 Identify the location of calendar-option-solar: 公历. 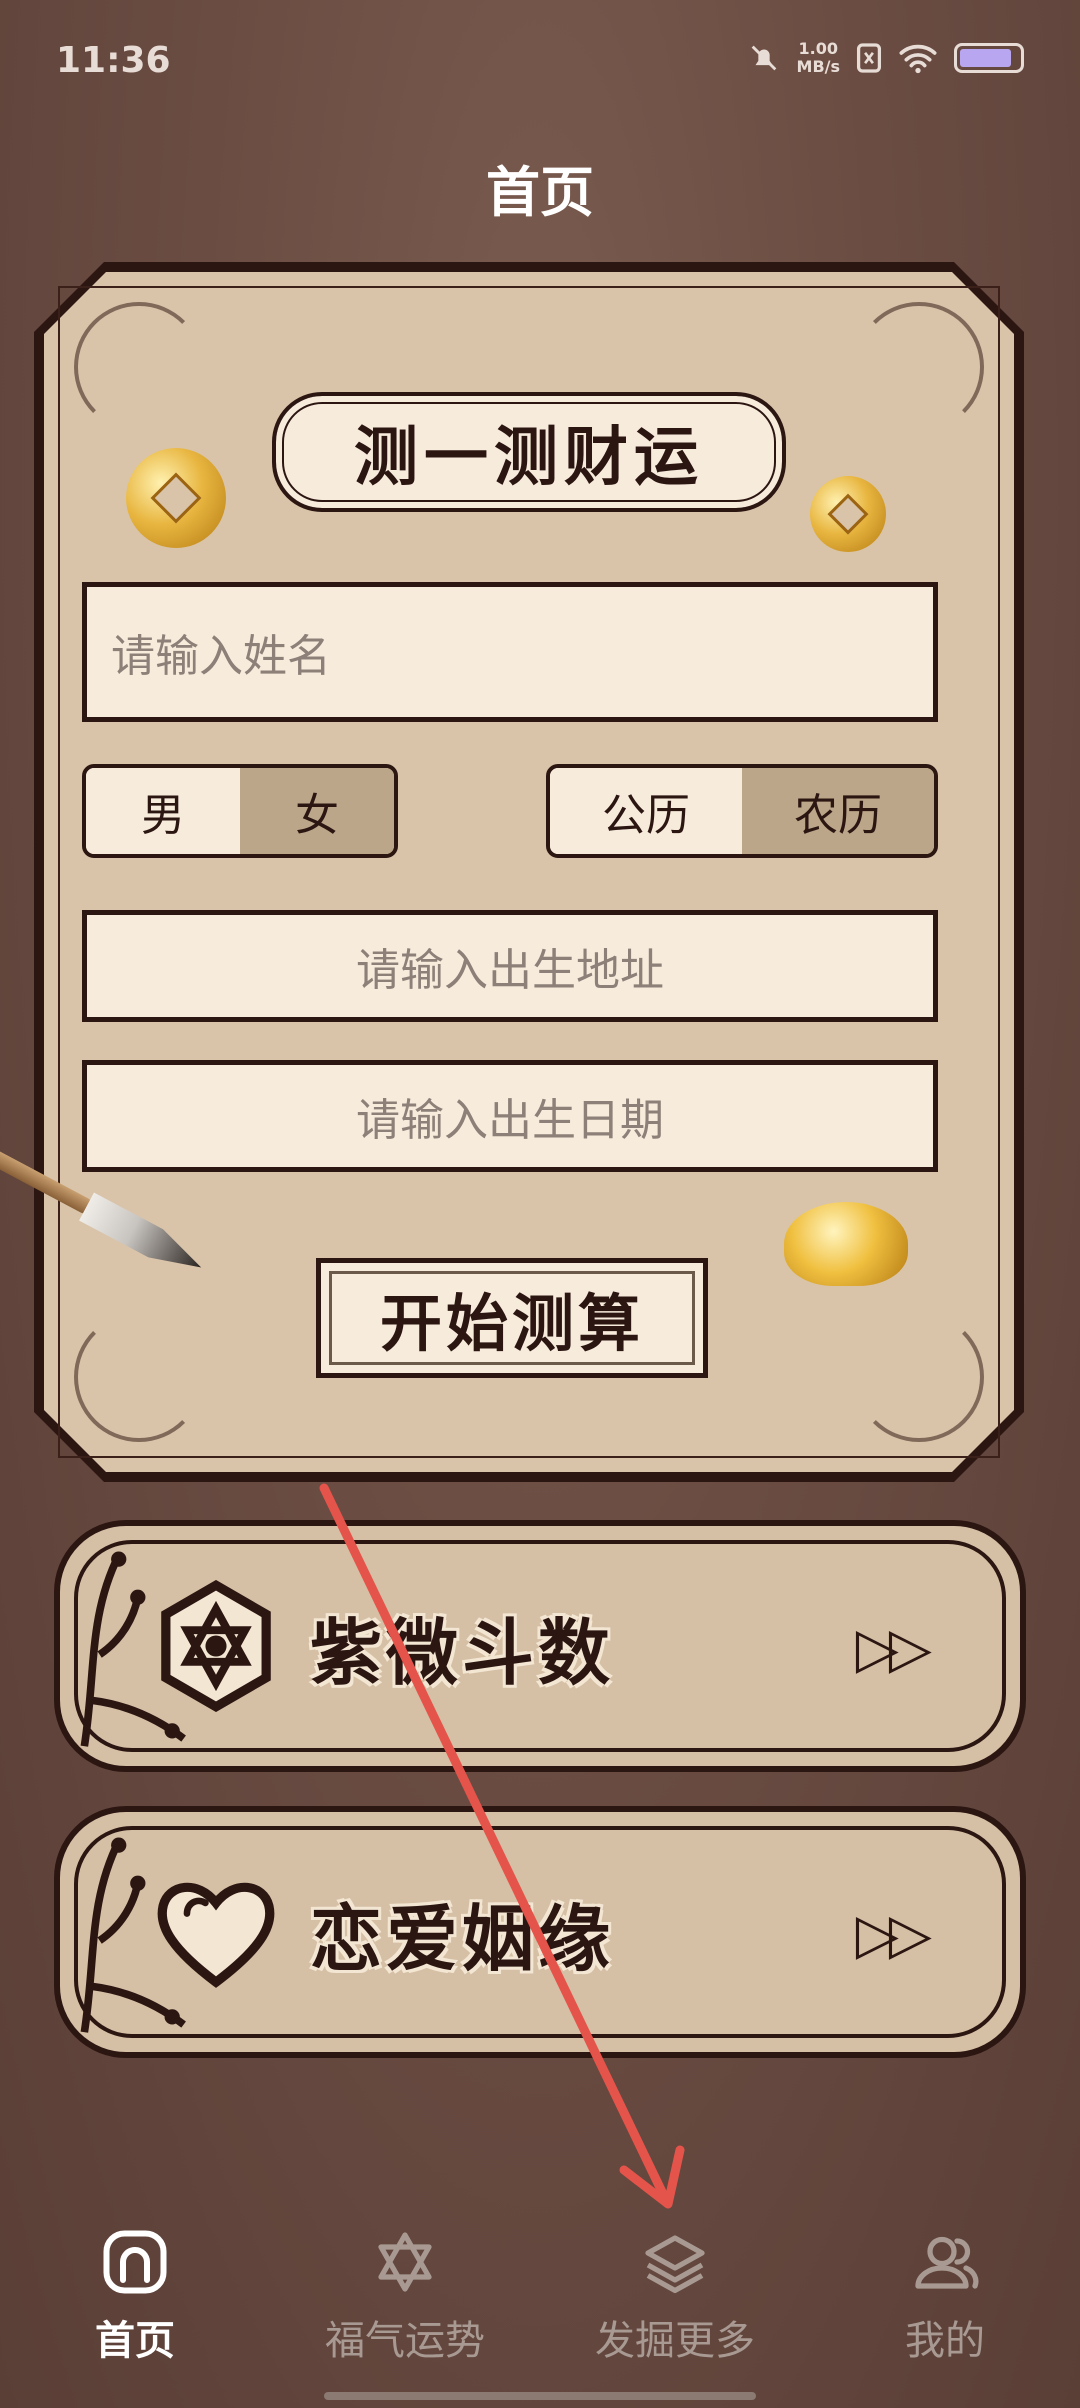
(646, 811).